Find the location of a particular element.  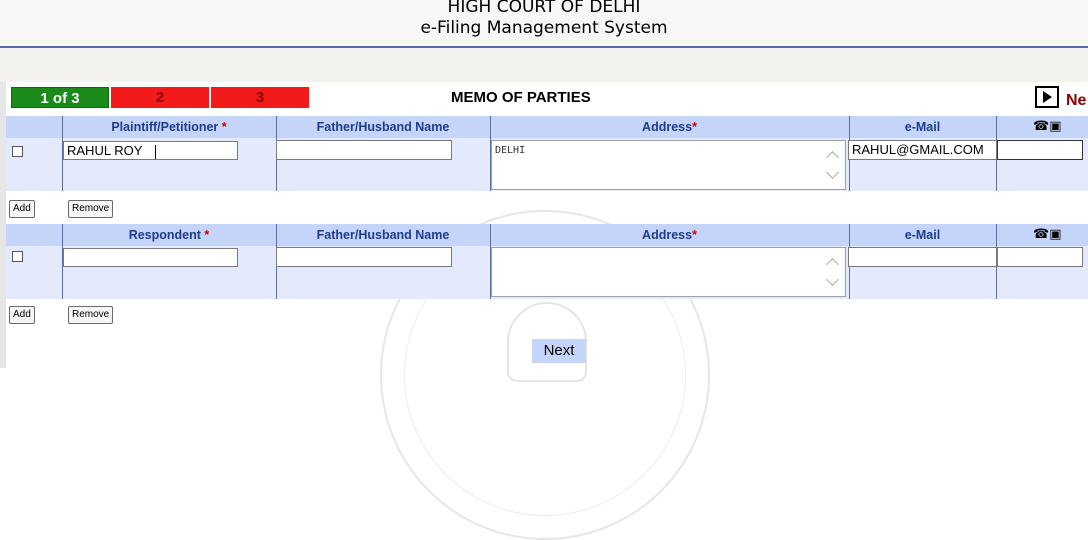

petitioner-email-input: RAHUL@GMAIL.COM is located at coordinates (922, 150).